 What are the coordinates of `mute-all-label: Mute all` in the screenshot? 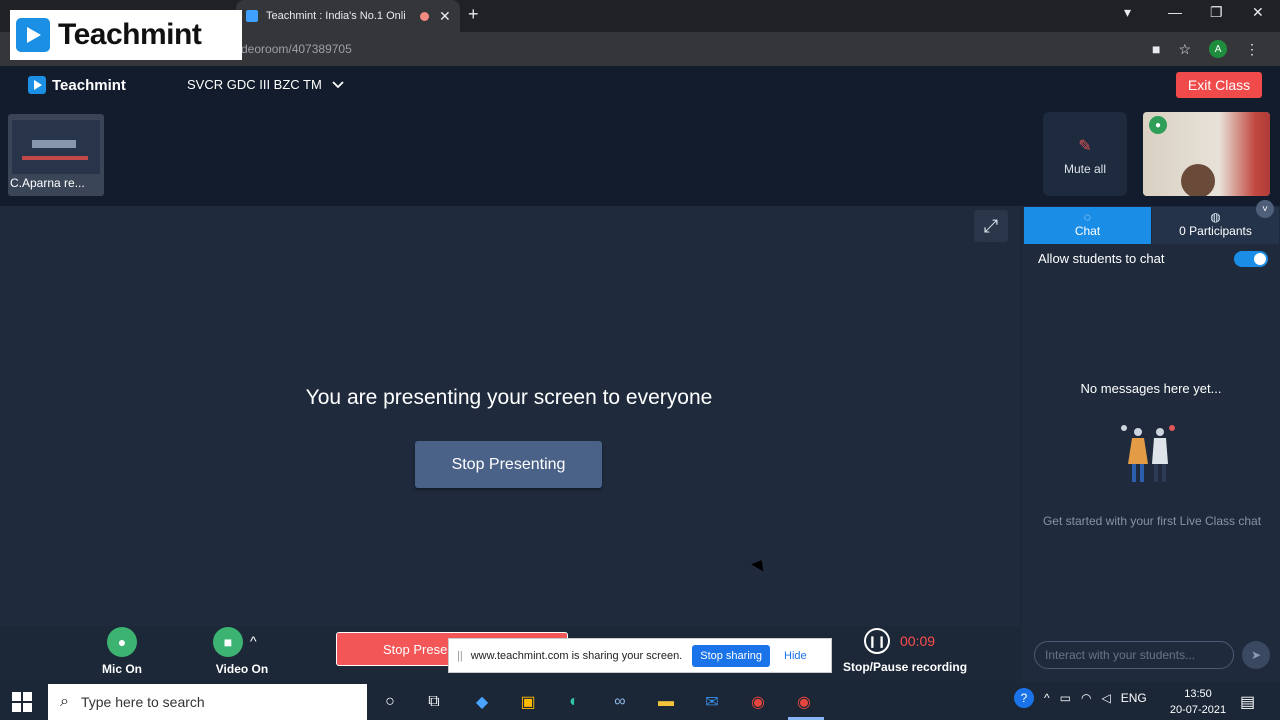 It's located at (1085, 169).